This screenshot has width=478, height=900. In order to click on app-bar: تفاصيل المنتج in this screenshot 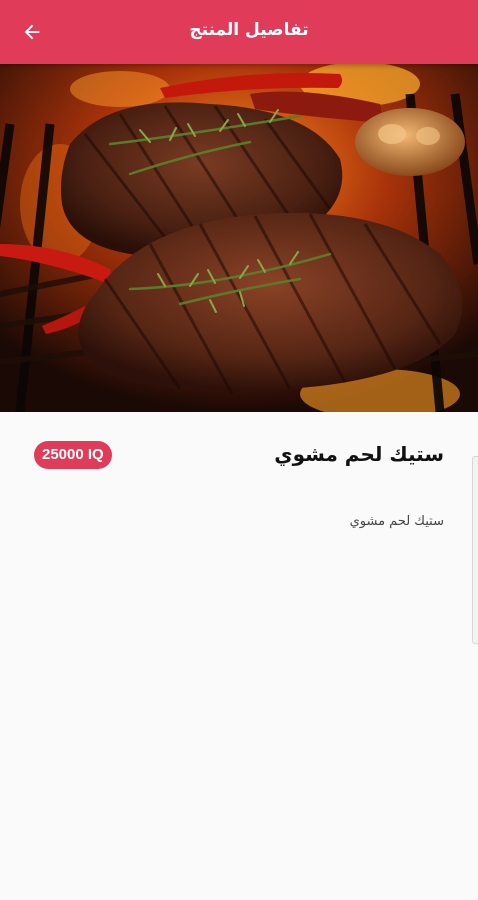, I will do `click(239, 32)`.